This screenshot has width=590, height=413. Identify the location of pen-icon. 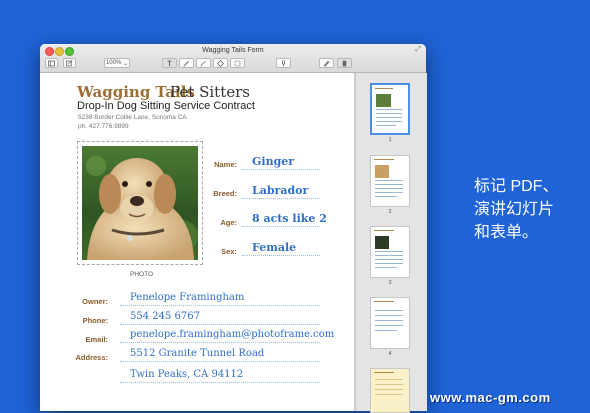
(186, 63).